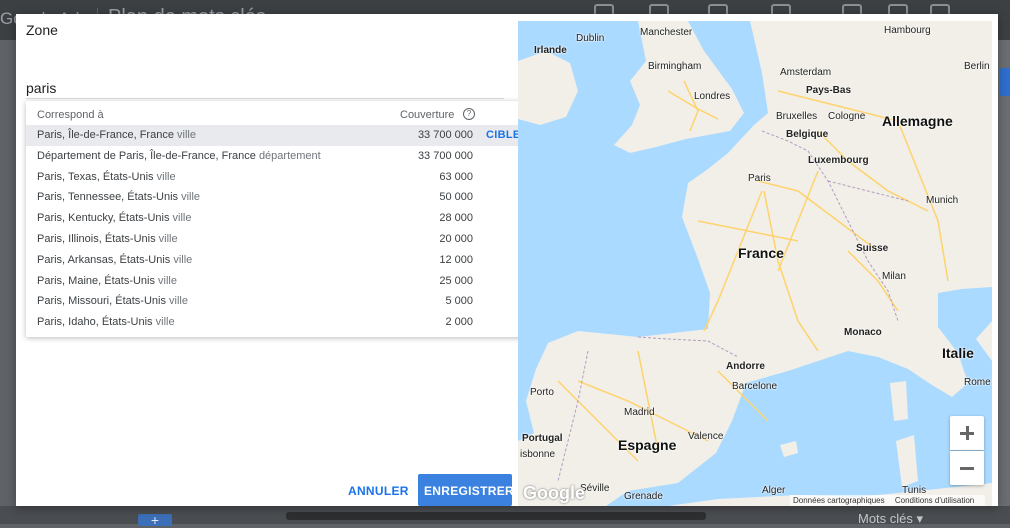  Describe the element at coordinates (550, 50) in the screenshot. I see `map-label-irlande: Irlande` at that location.